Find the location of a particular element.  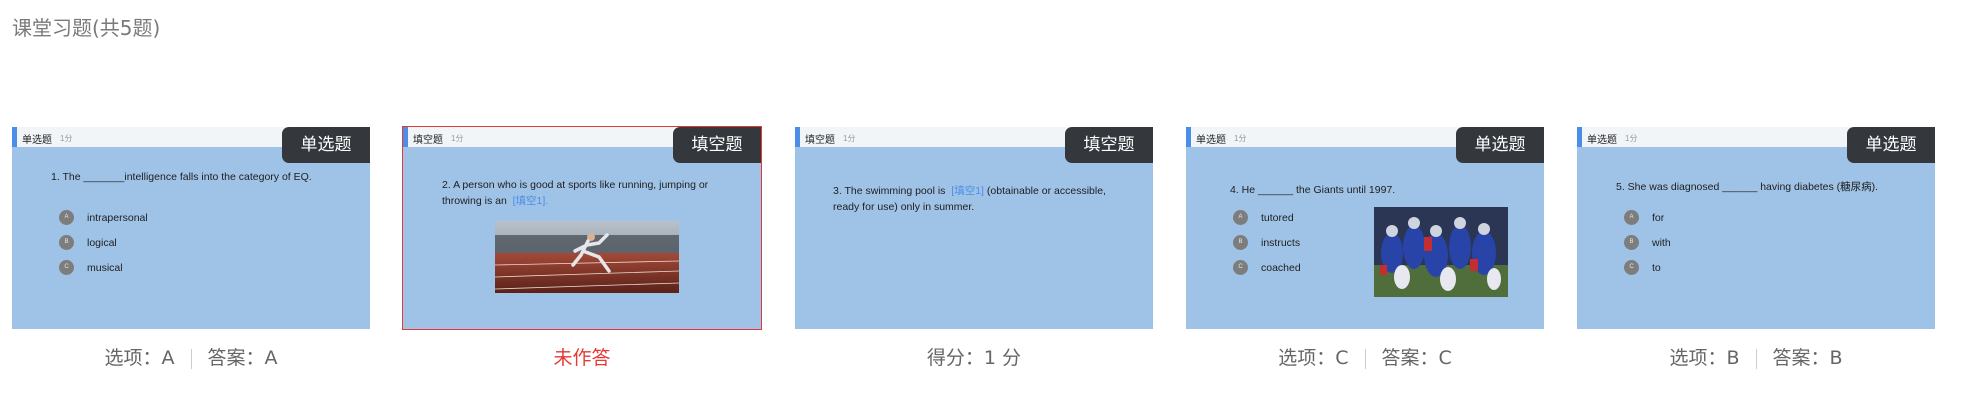

football-team-photo is located at coordinates (1441, 252).